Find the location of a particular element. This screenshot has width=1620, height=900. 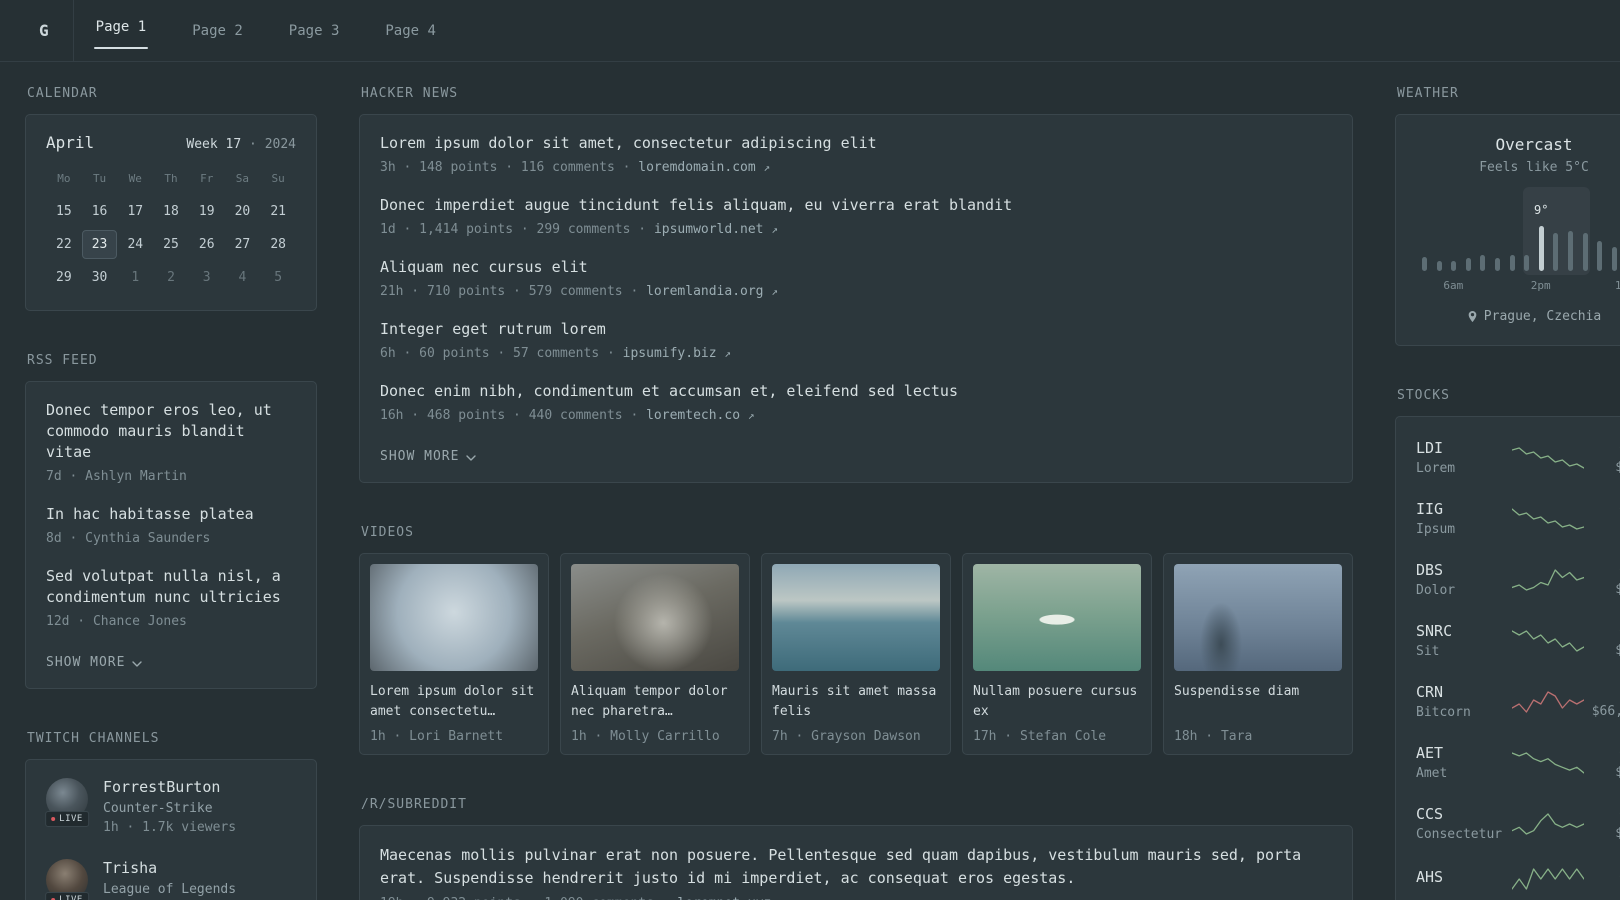

channel-name: ForrestBurton is located at coordinates (169, 787).